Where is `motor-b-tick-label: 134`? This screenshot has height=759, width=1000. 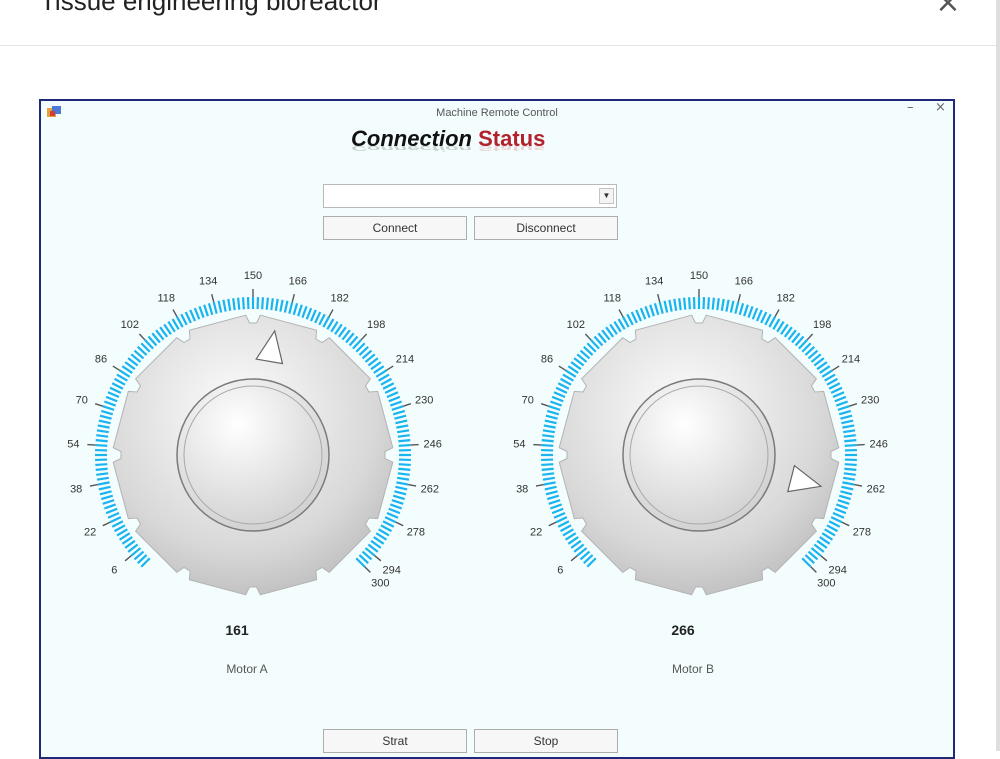 motor-b-tick-label: 134 is located at coordinates (654, 282).